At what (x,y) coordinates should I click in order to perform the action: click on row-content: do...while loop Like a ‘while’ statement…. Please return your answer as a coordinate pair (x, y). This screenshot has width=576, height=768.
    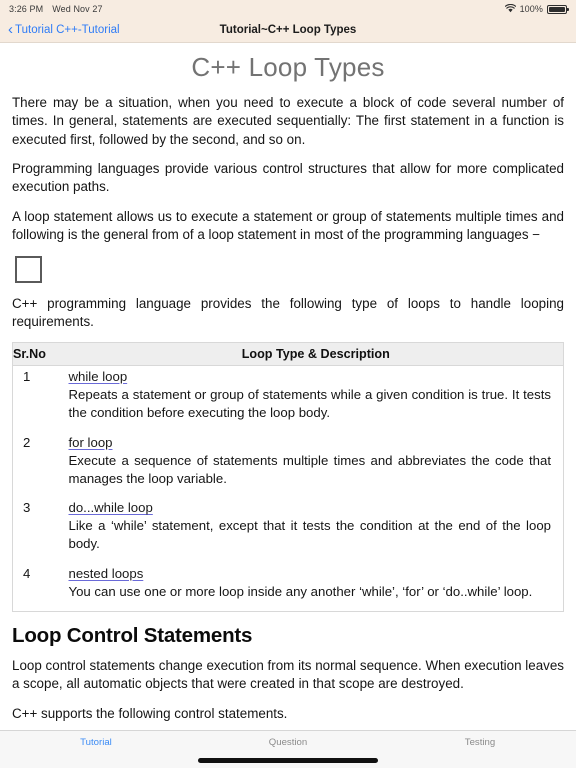
    Looking at the image, I should click on (316, 530).